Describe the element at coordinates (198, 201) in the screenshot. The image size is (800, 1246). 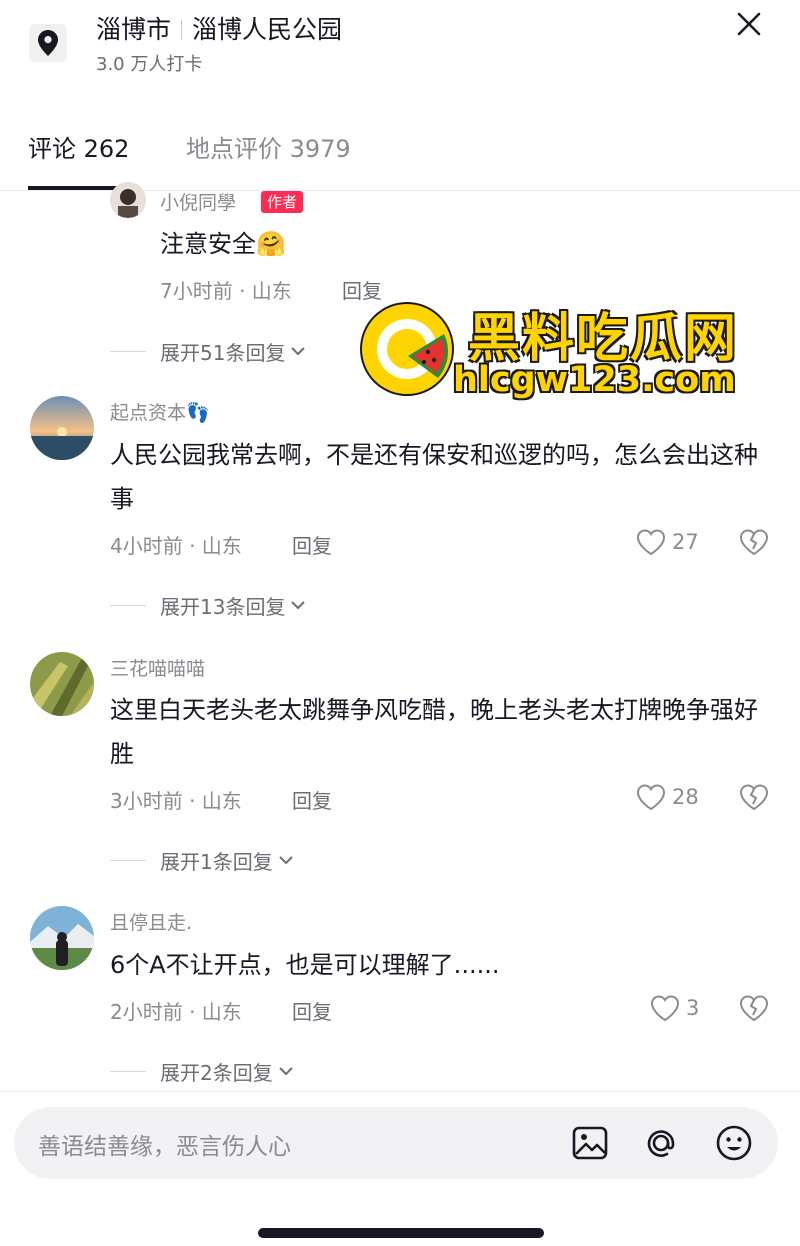
I see `comment-username: 小倪同學` at that location.